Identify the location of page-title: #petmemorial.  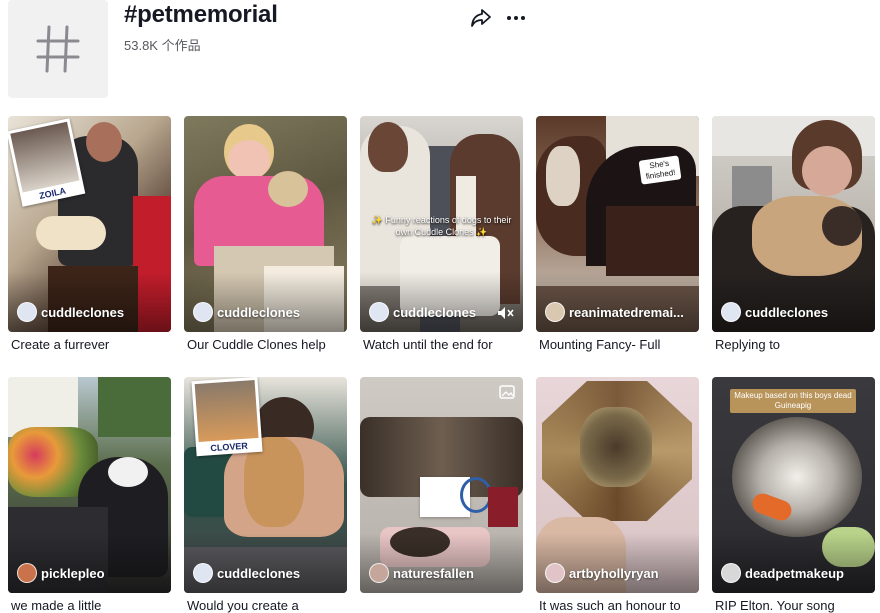
(201, 14).